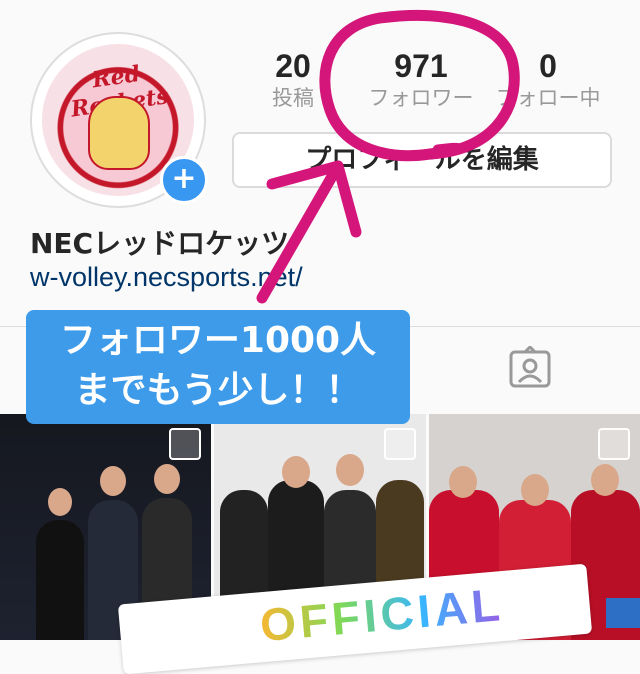 Image resolution: width=640 pixels, height=674 pixels. Describe the element at coordinates (184, 180) in the screenshot. I see `add-story-icon: +` at that location.